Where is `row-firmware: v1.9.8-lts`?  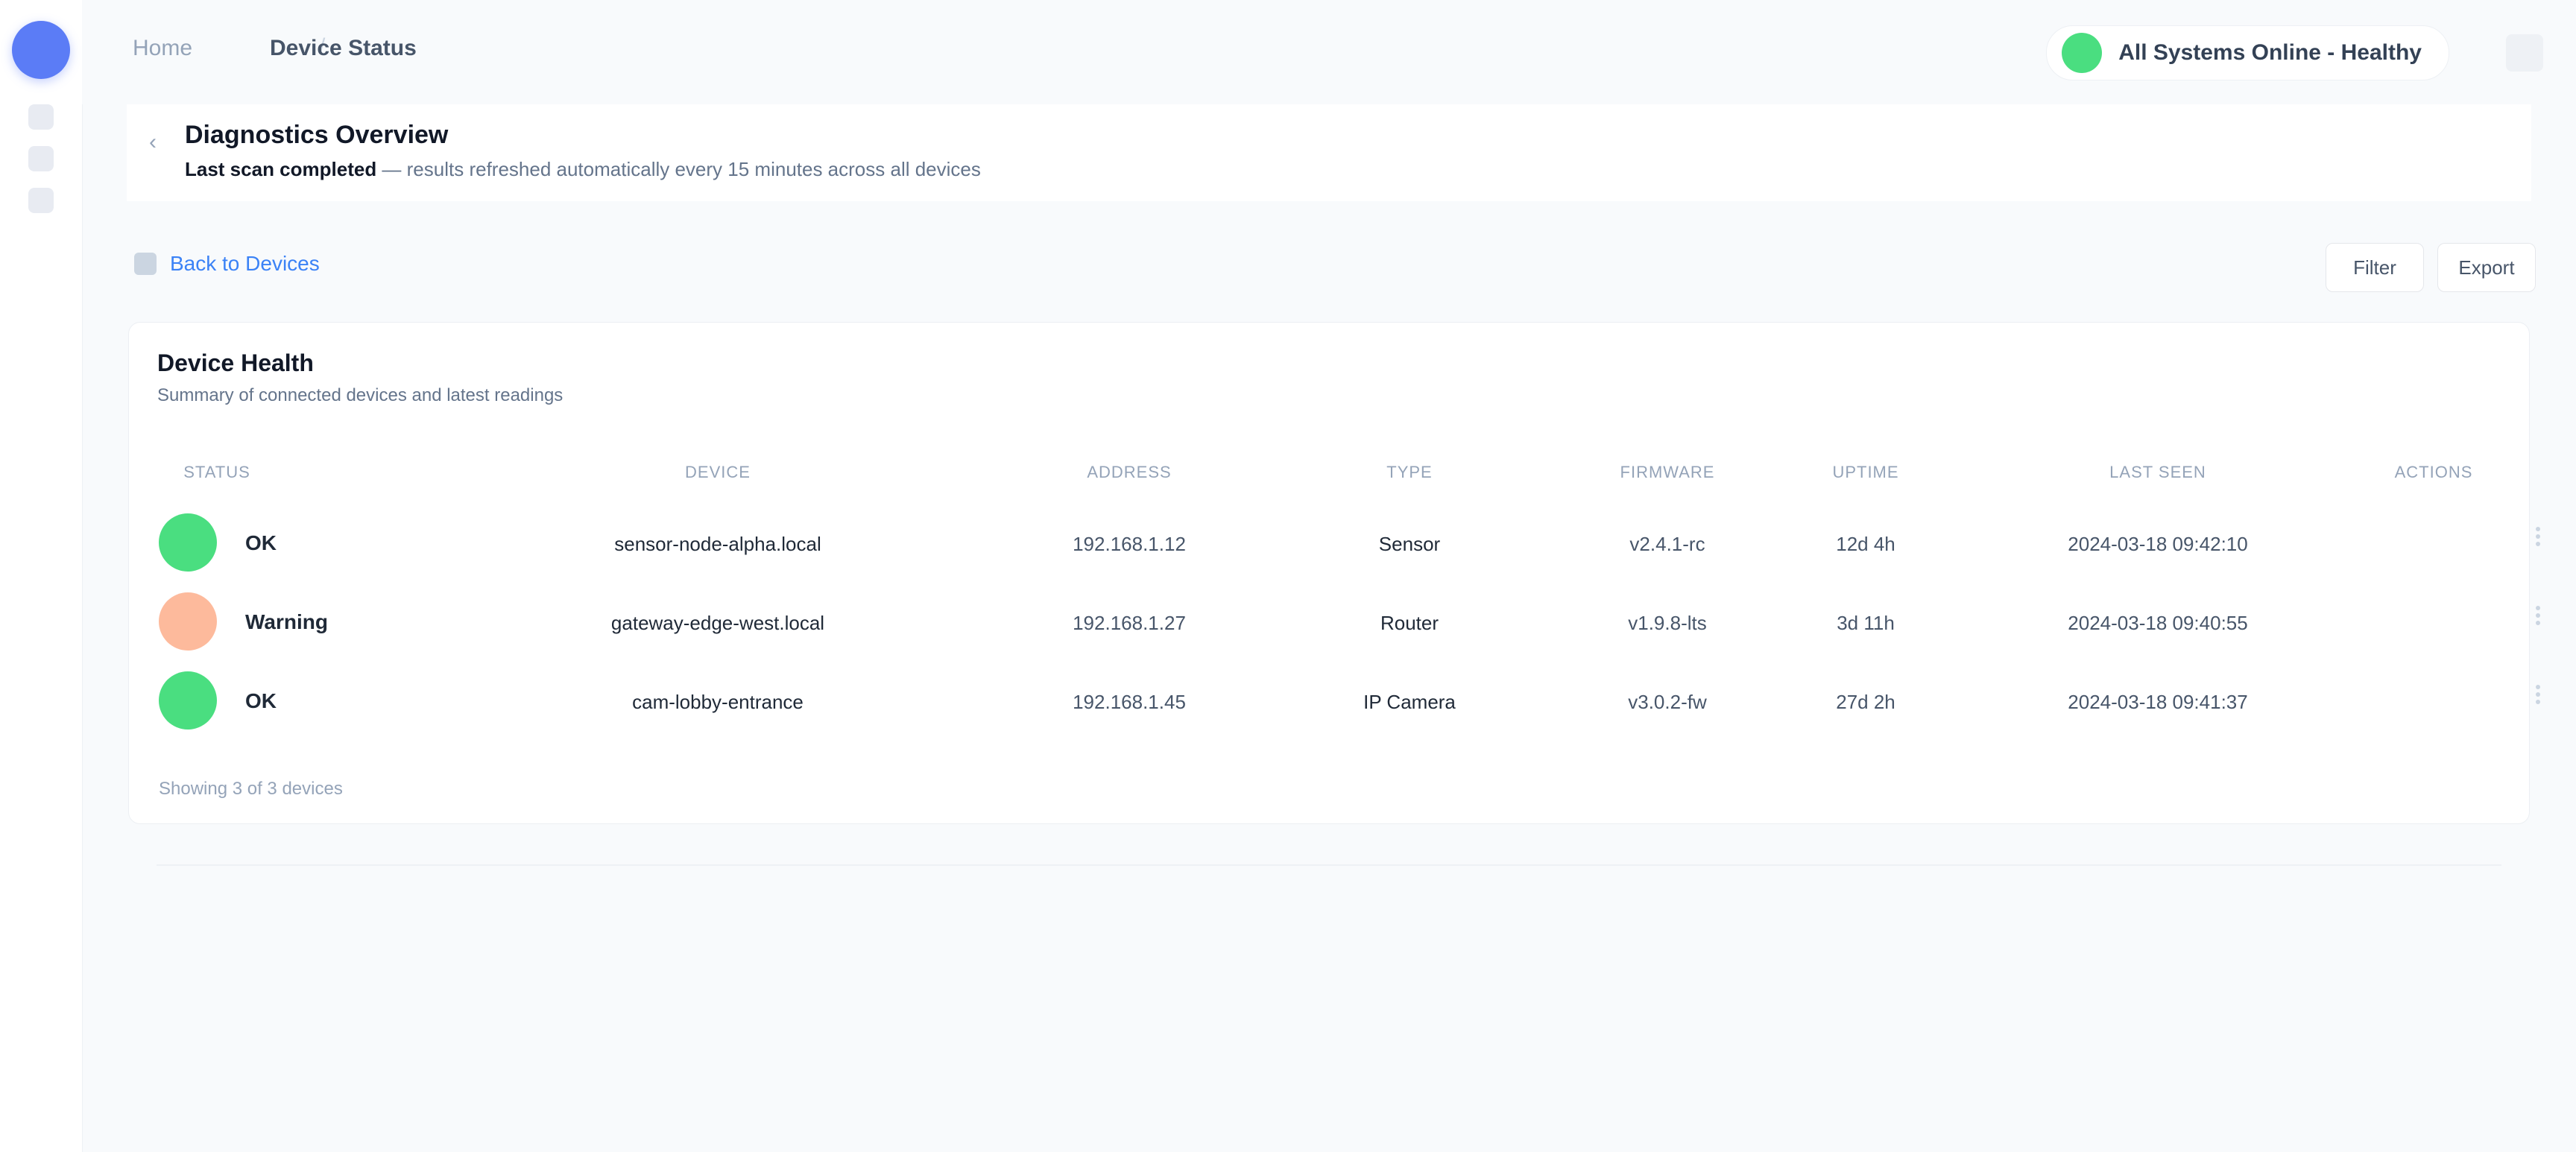 row-firmware: v1.9.8-lts is located at coordinates (1667, 623).